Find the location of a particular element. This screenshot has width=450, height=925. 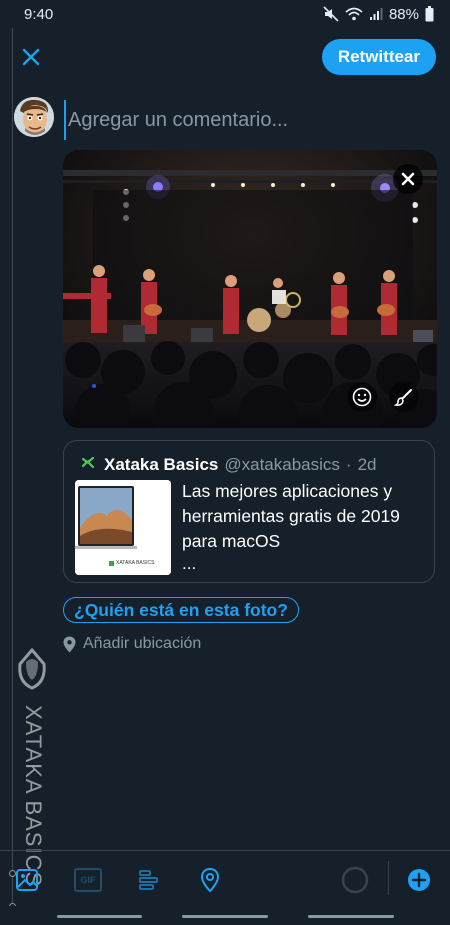

edit-photo-button is located at coordinates (404, 397).